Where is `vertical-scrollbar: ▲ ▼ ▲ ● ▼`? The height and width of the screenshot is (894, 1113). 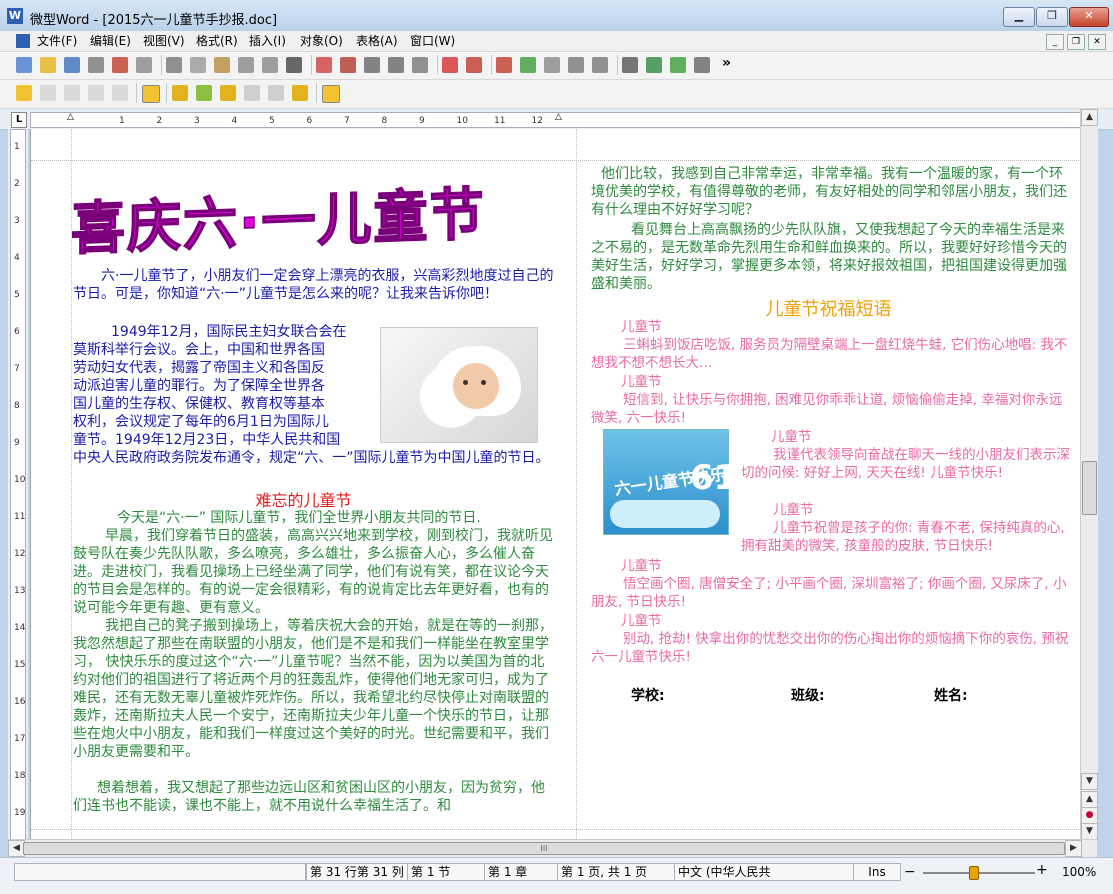 vertical-scrollbar: ▲ ▼ ▲ ● ▼ is located at coordinates (1089, 474).